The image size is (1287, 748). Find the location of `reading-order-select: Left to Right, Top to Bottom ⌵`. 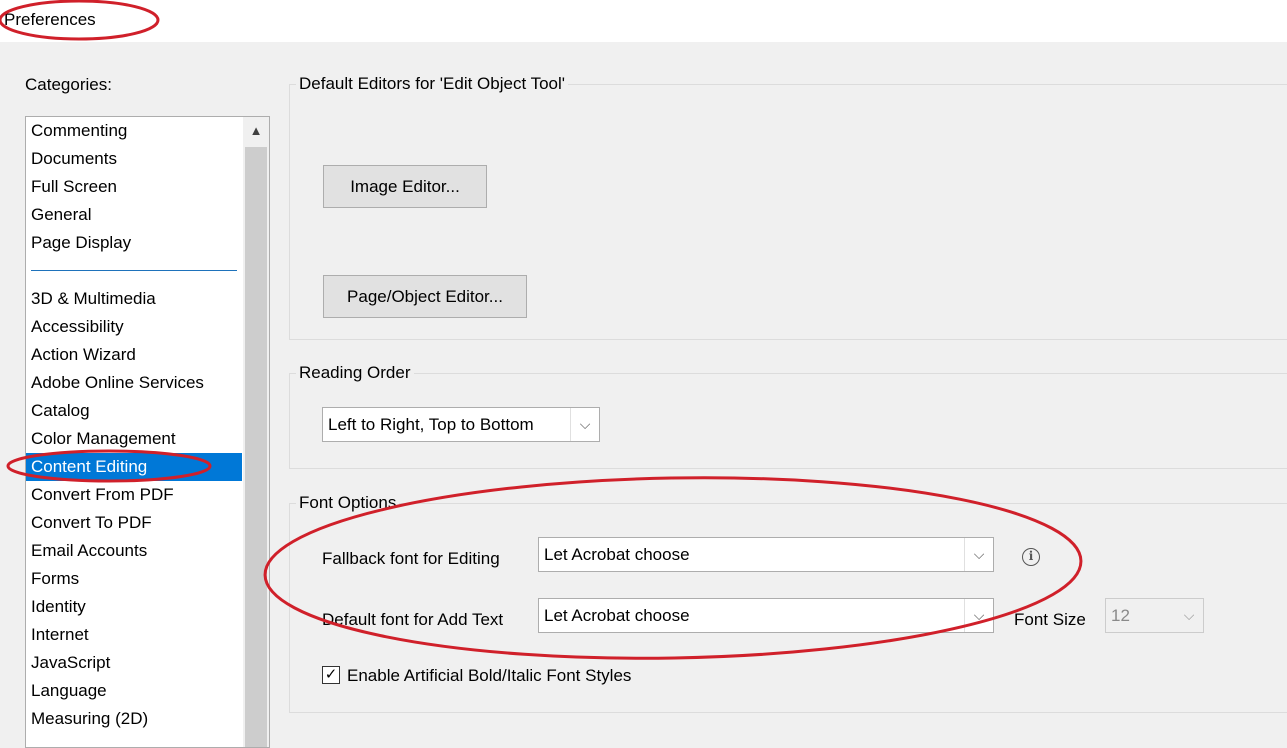

reading-order-select: Left to Right, Top to Bottom ⌵ is located at coordinates (461, 424).